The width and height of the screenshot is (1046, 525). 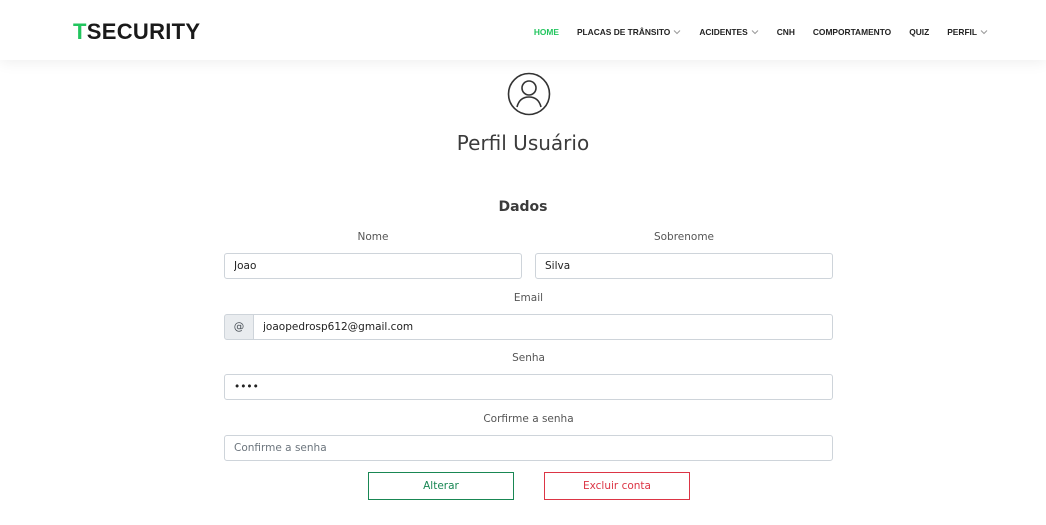 I want to click on nav-item-label: COMPORTAMENTO, so click(x=852, y=32).